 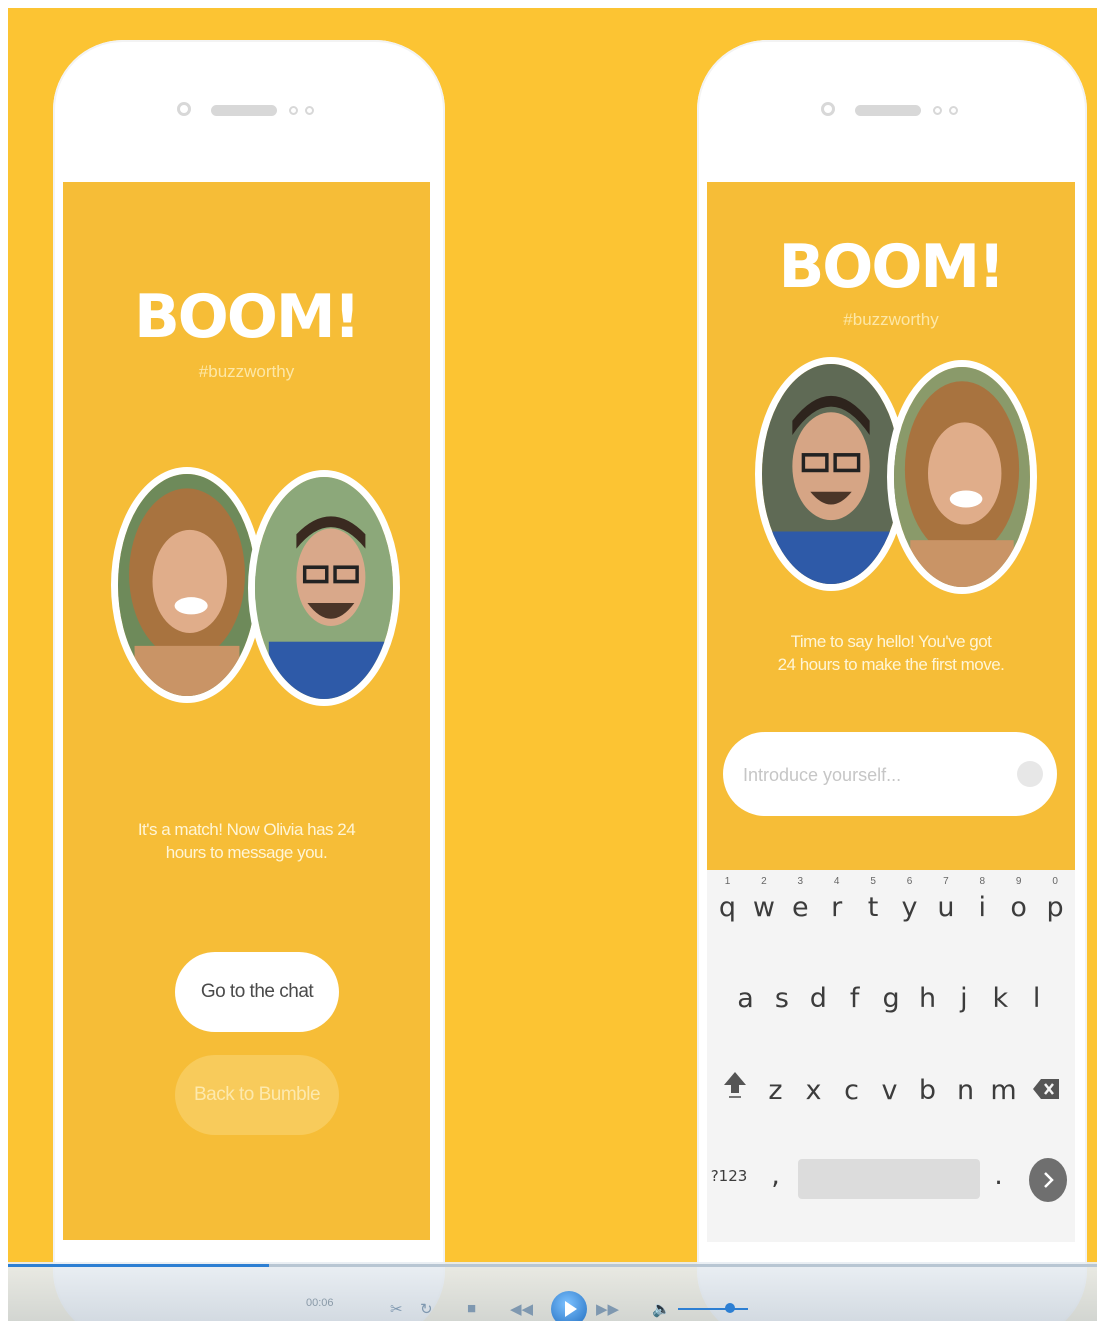 I want to click on volume-icon: 🔈, so click(x=661, y=1309).